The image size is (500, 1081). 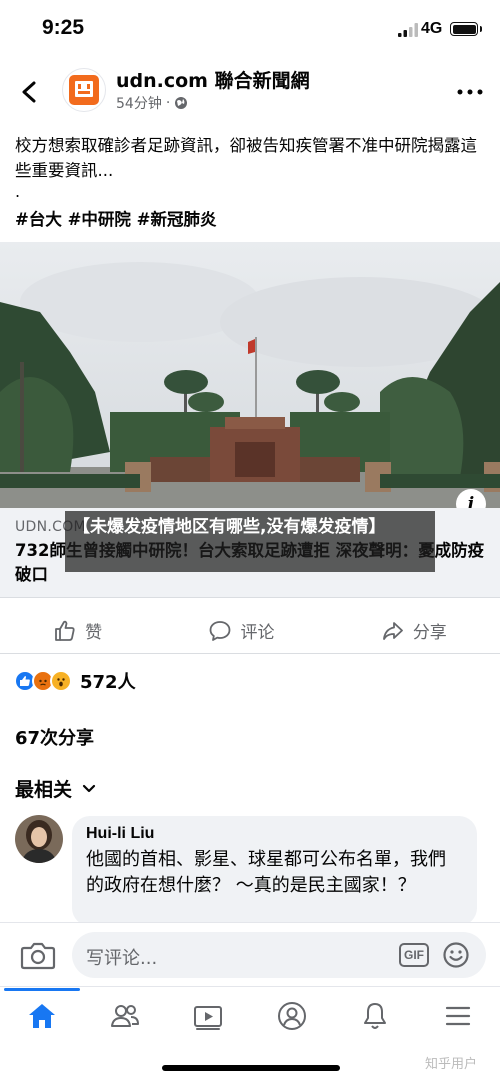 I want to click on like-button: 赞, so click(x=77, y=630).